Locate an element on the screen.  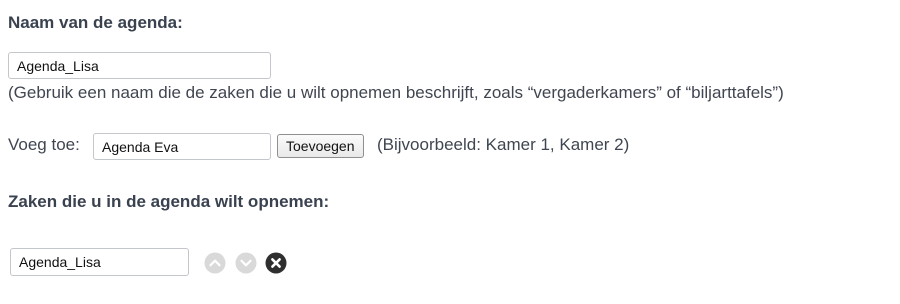
remove-item-button is located at coordinates (276, 263).